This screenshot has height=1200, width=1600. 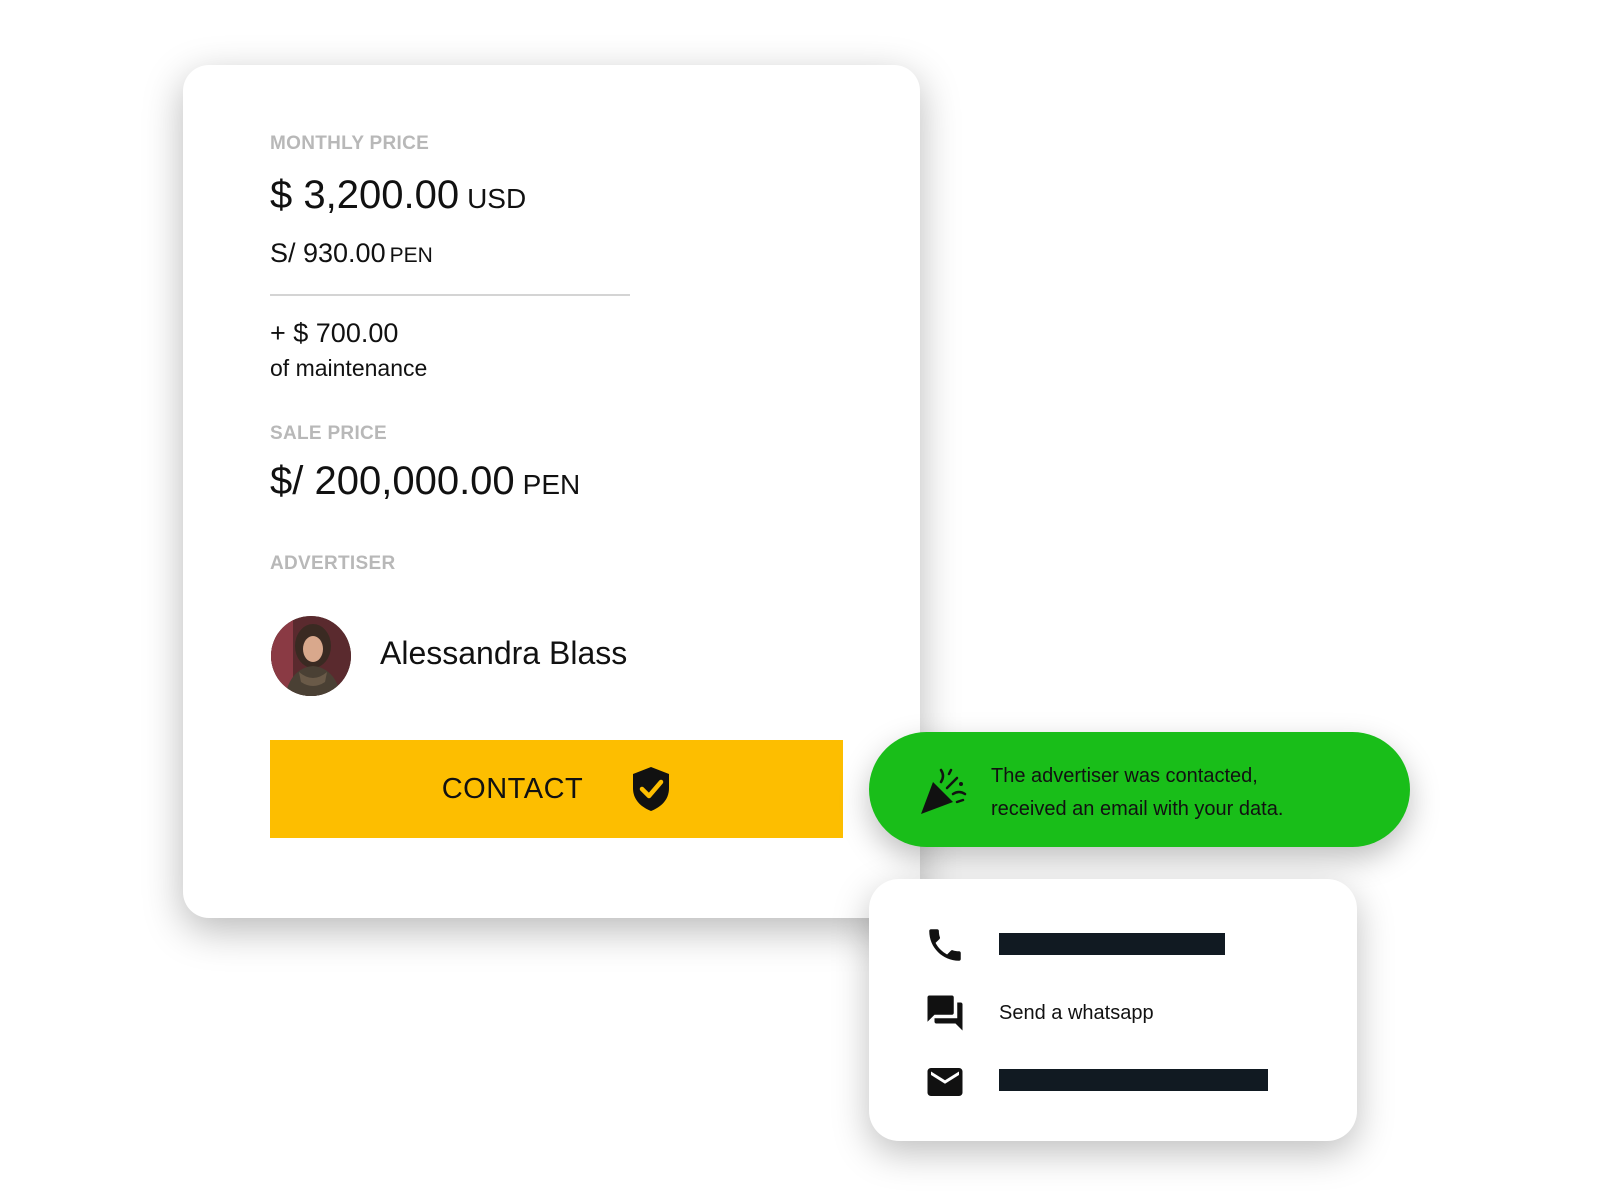 What do you see at coordinates (329, 433) in the screenshot?
I see `sale-price-label: SALE PRICE` at bounding box center [329, 433].